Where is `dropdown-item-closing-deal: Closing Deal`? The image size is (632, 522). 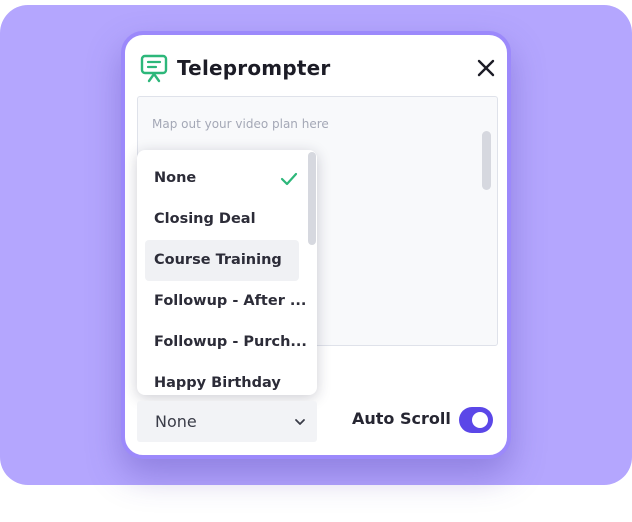 dropdown-item-closing-deal: Closing Deal is located at coordinates (222, 219).